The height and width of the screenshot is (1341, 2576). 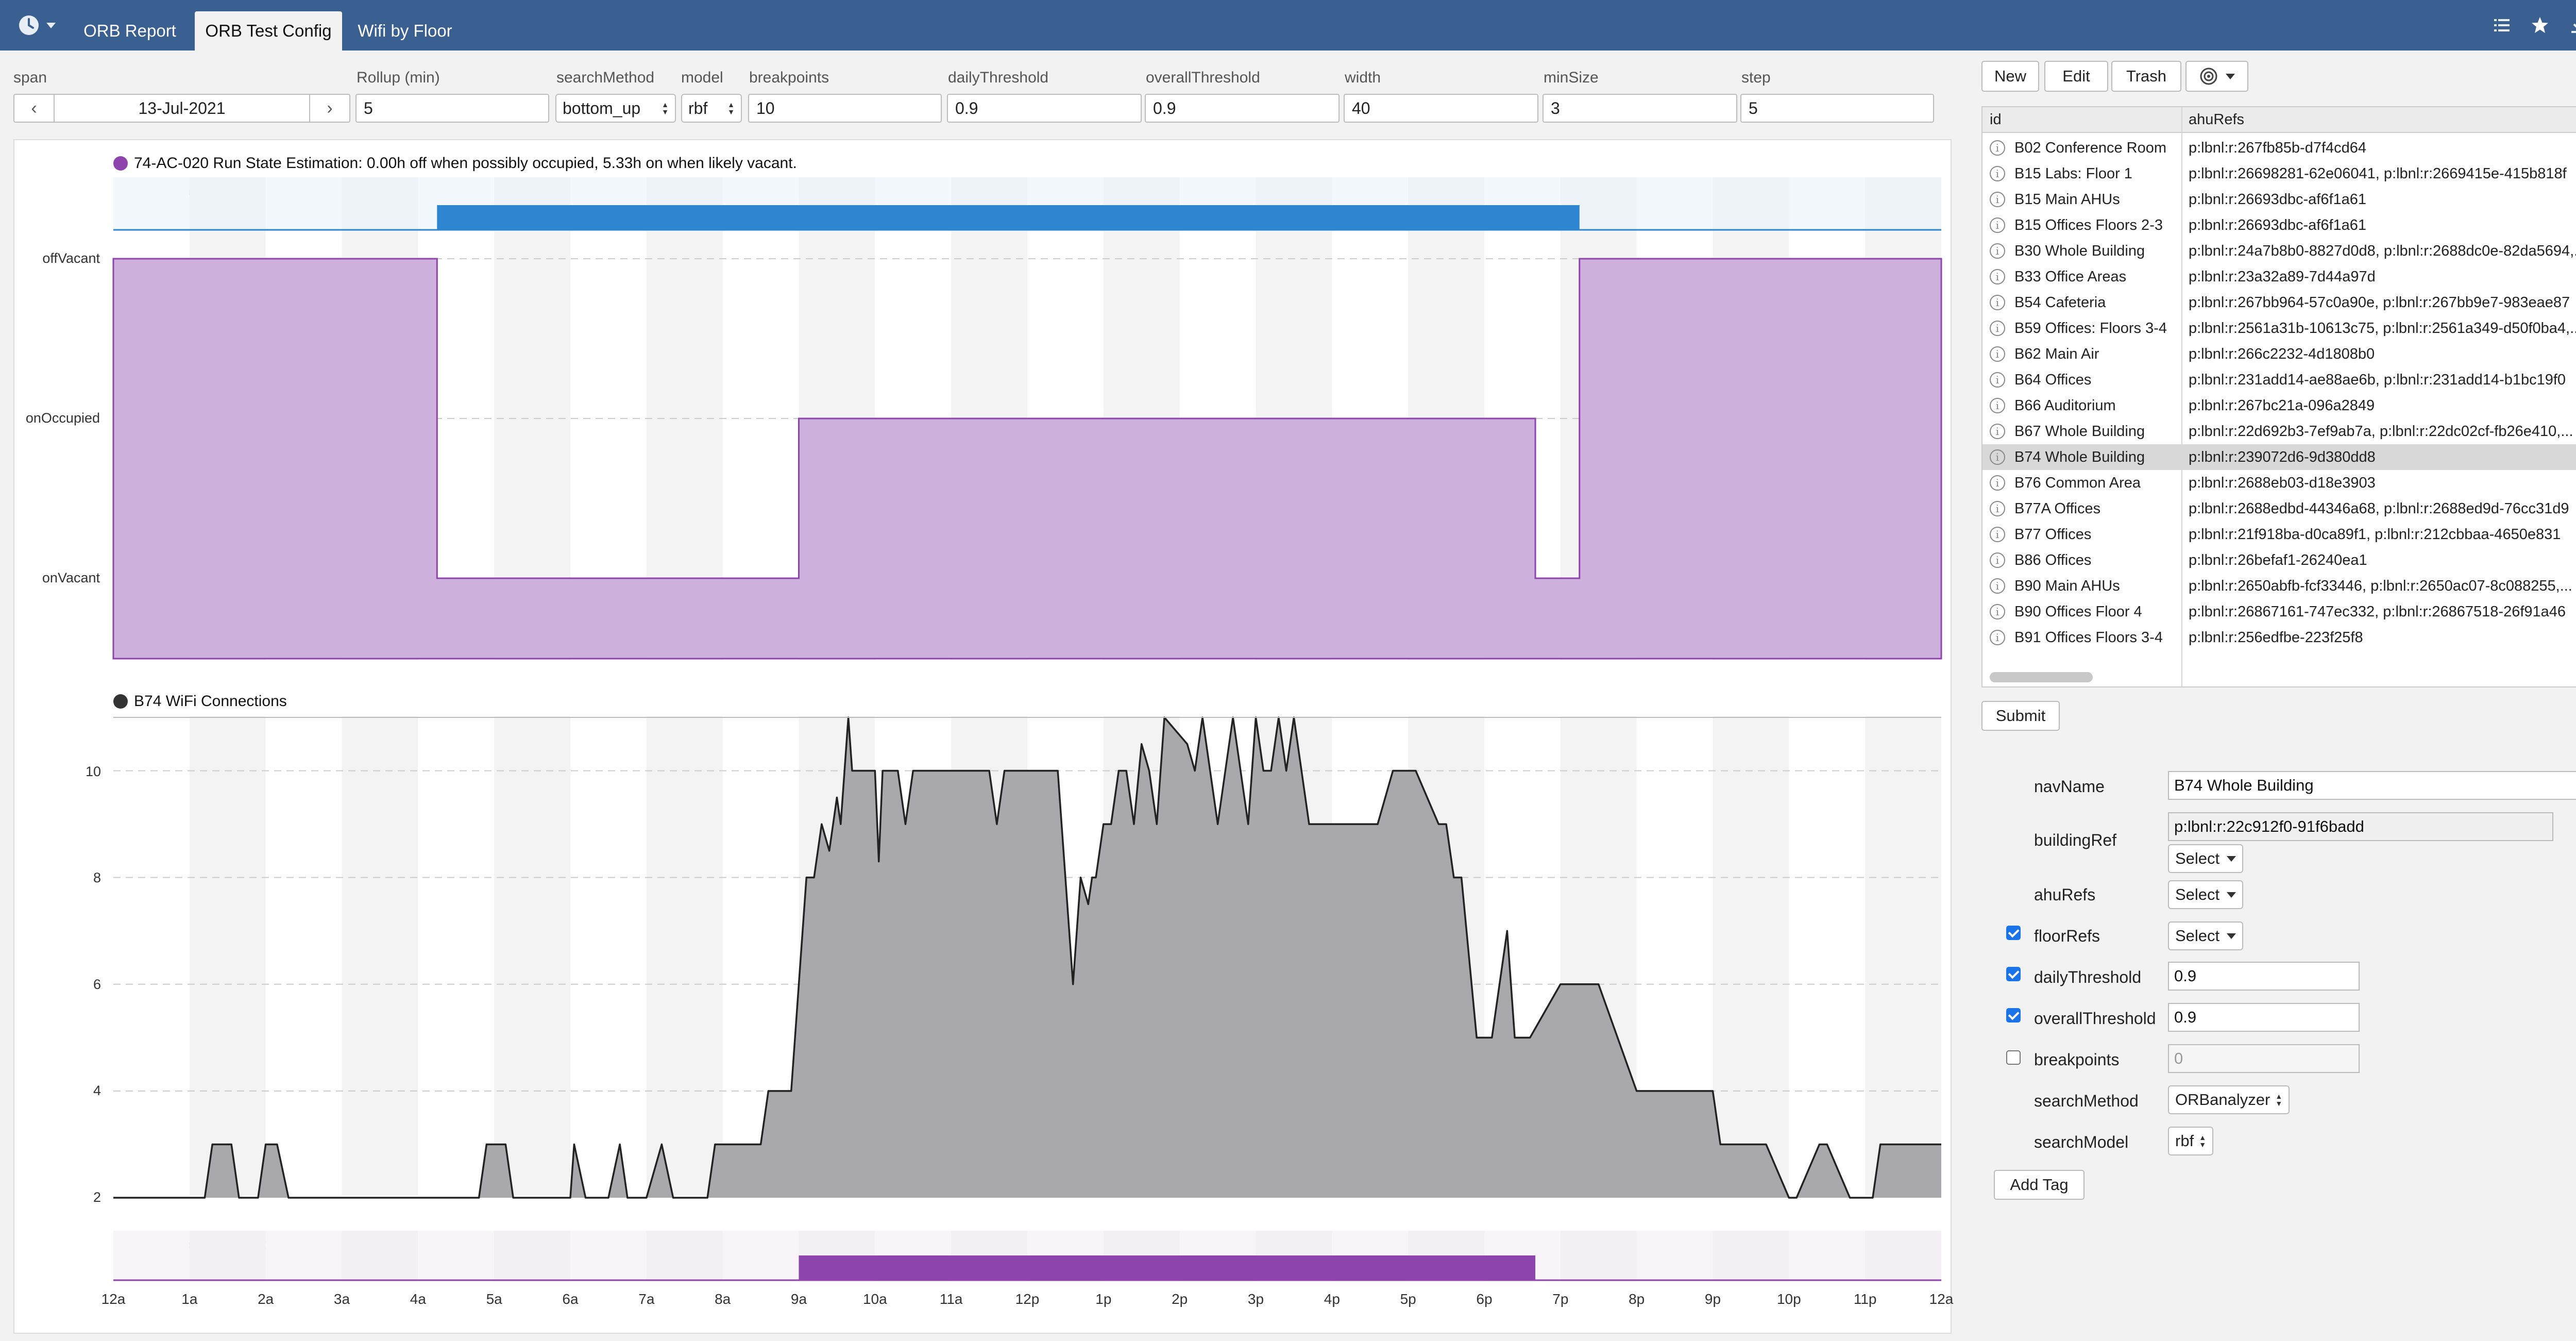 I want to click on list-icon, so click(x=2502, y=26).